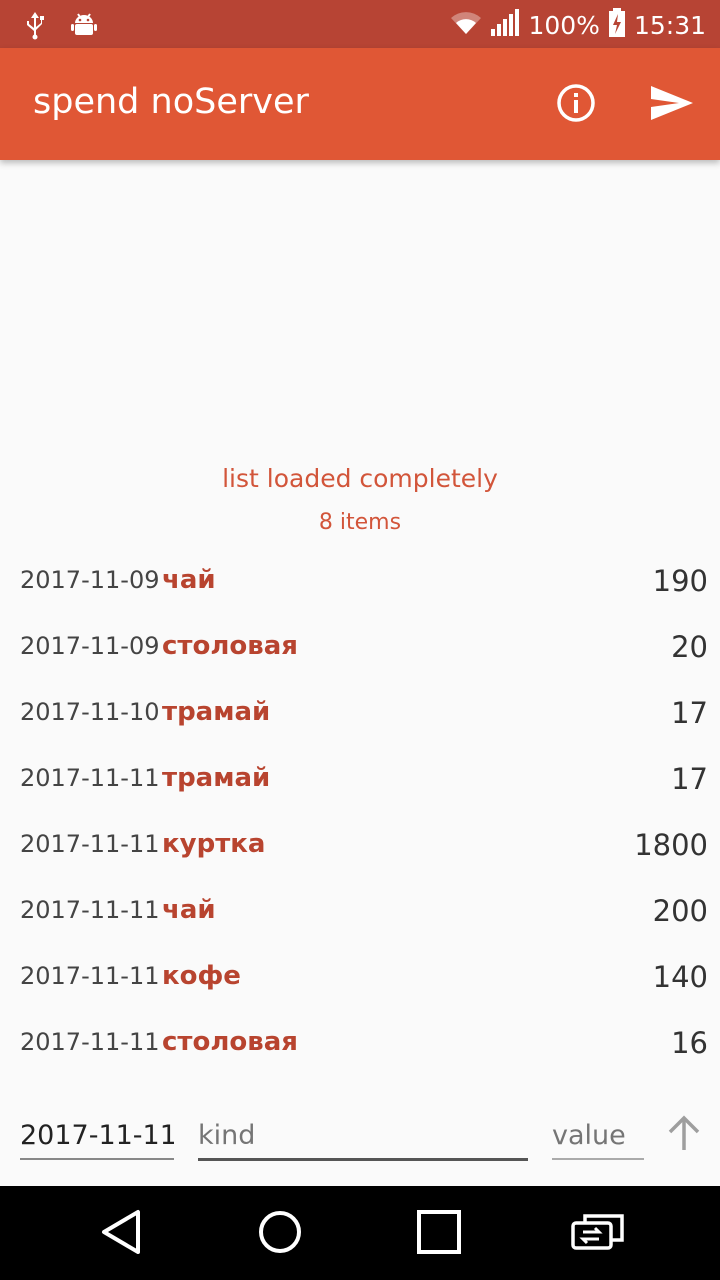 This screenshot has width=720, height=1280. I want to click on app-title: spend noServer, so click(171, 102).